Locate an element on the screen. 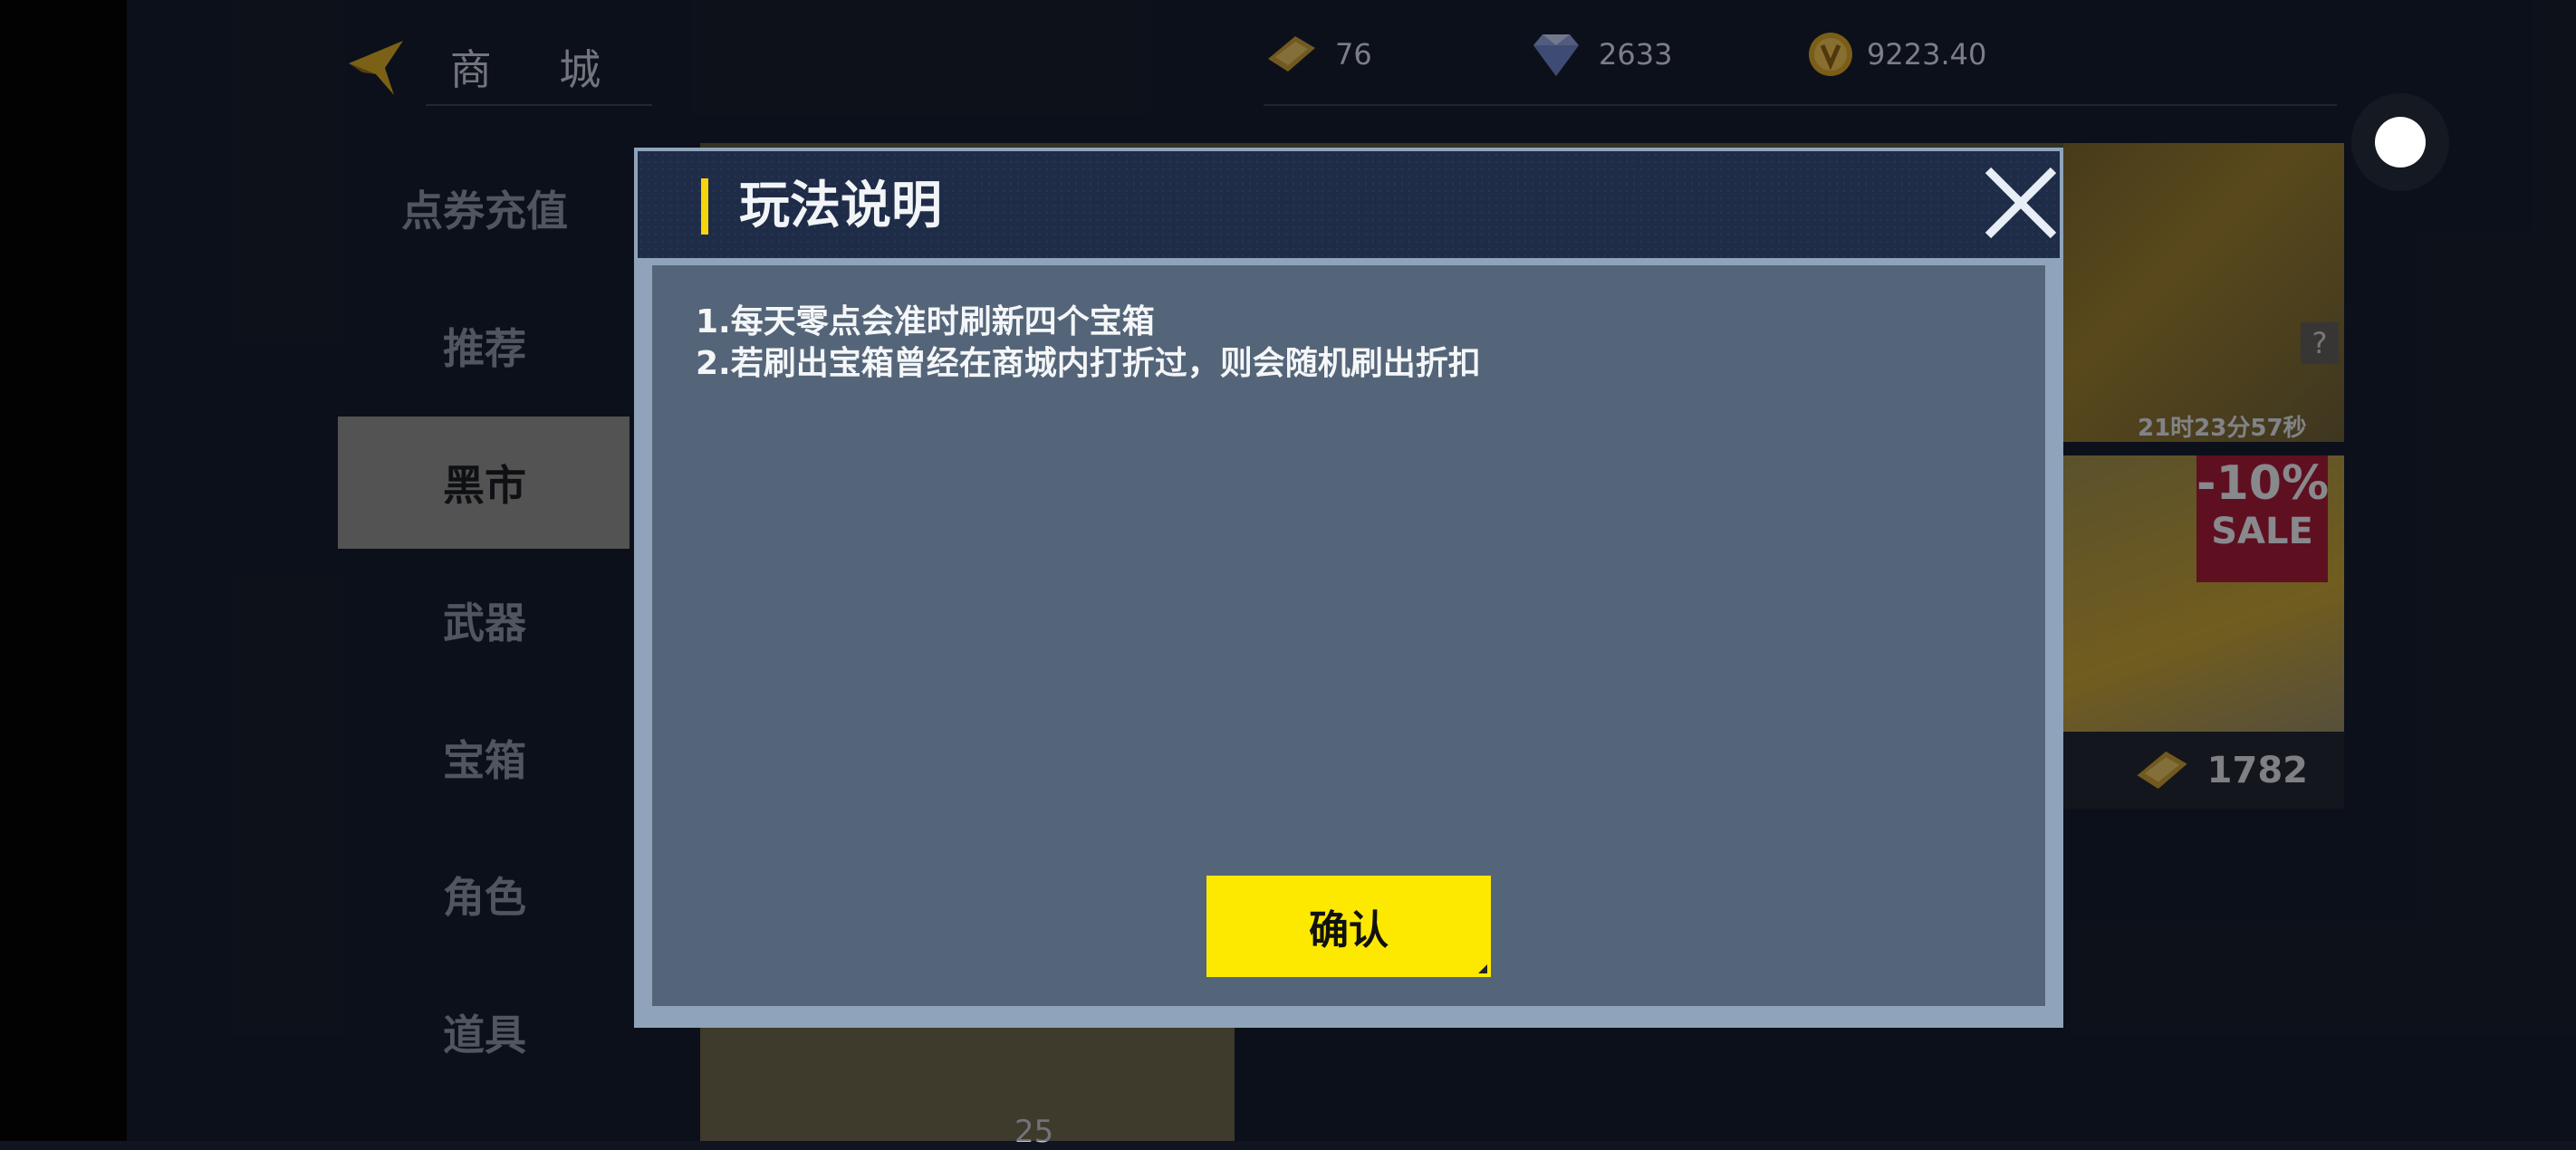  rule-line: 1.每天零点会准时刷新四个宝箱 is located at coordinates (925, 321).